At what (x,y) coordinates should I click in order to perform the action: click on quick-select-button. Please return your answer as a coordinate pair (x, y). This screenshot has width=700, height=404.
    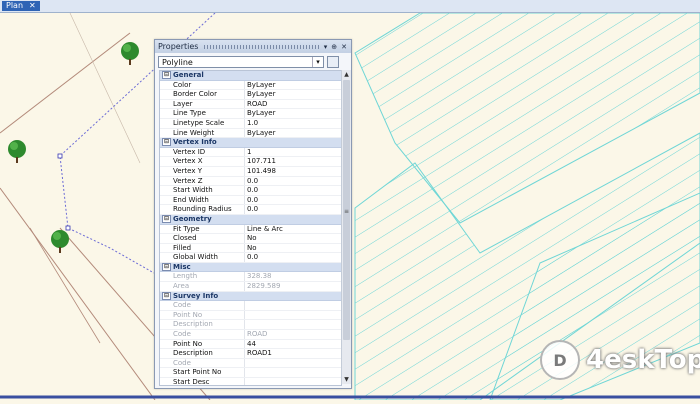
    Looking at the image, I should click on (333, 62).